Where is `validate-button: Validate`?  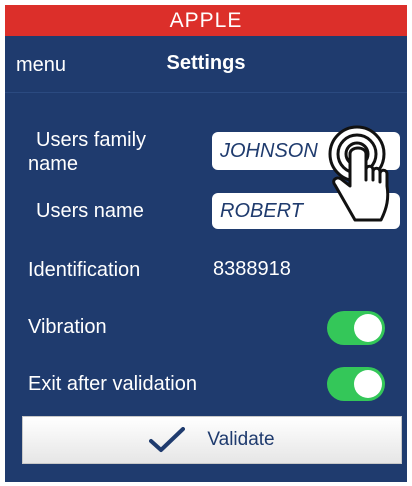 validate-button: Validate is located at coordinates (212, 440).